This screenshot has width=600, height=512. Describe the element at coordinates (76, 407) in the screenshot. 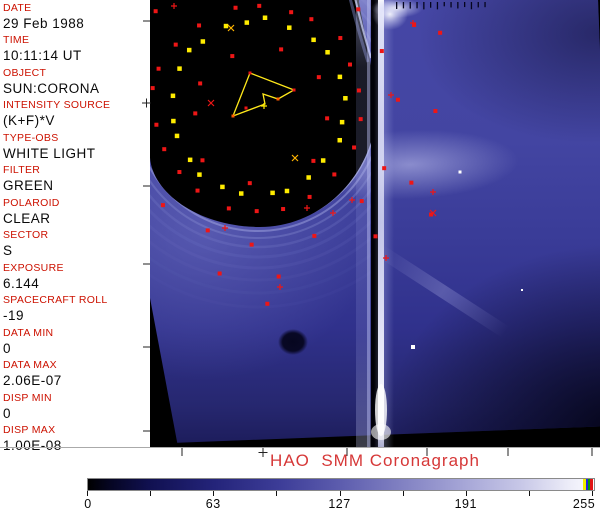

I see `metadata-field: DISP MIN 0` at that location.